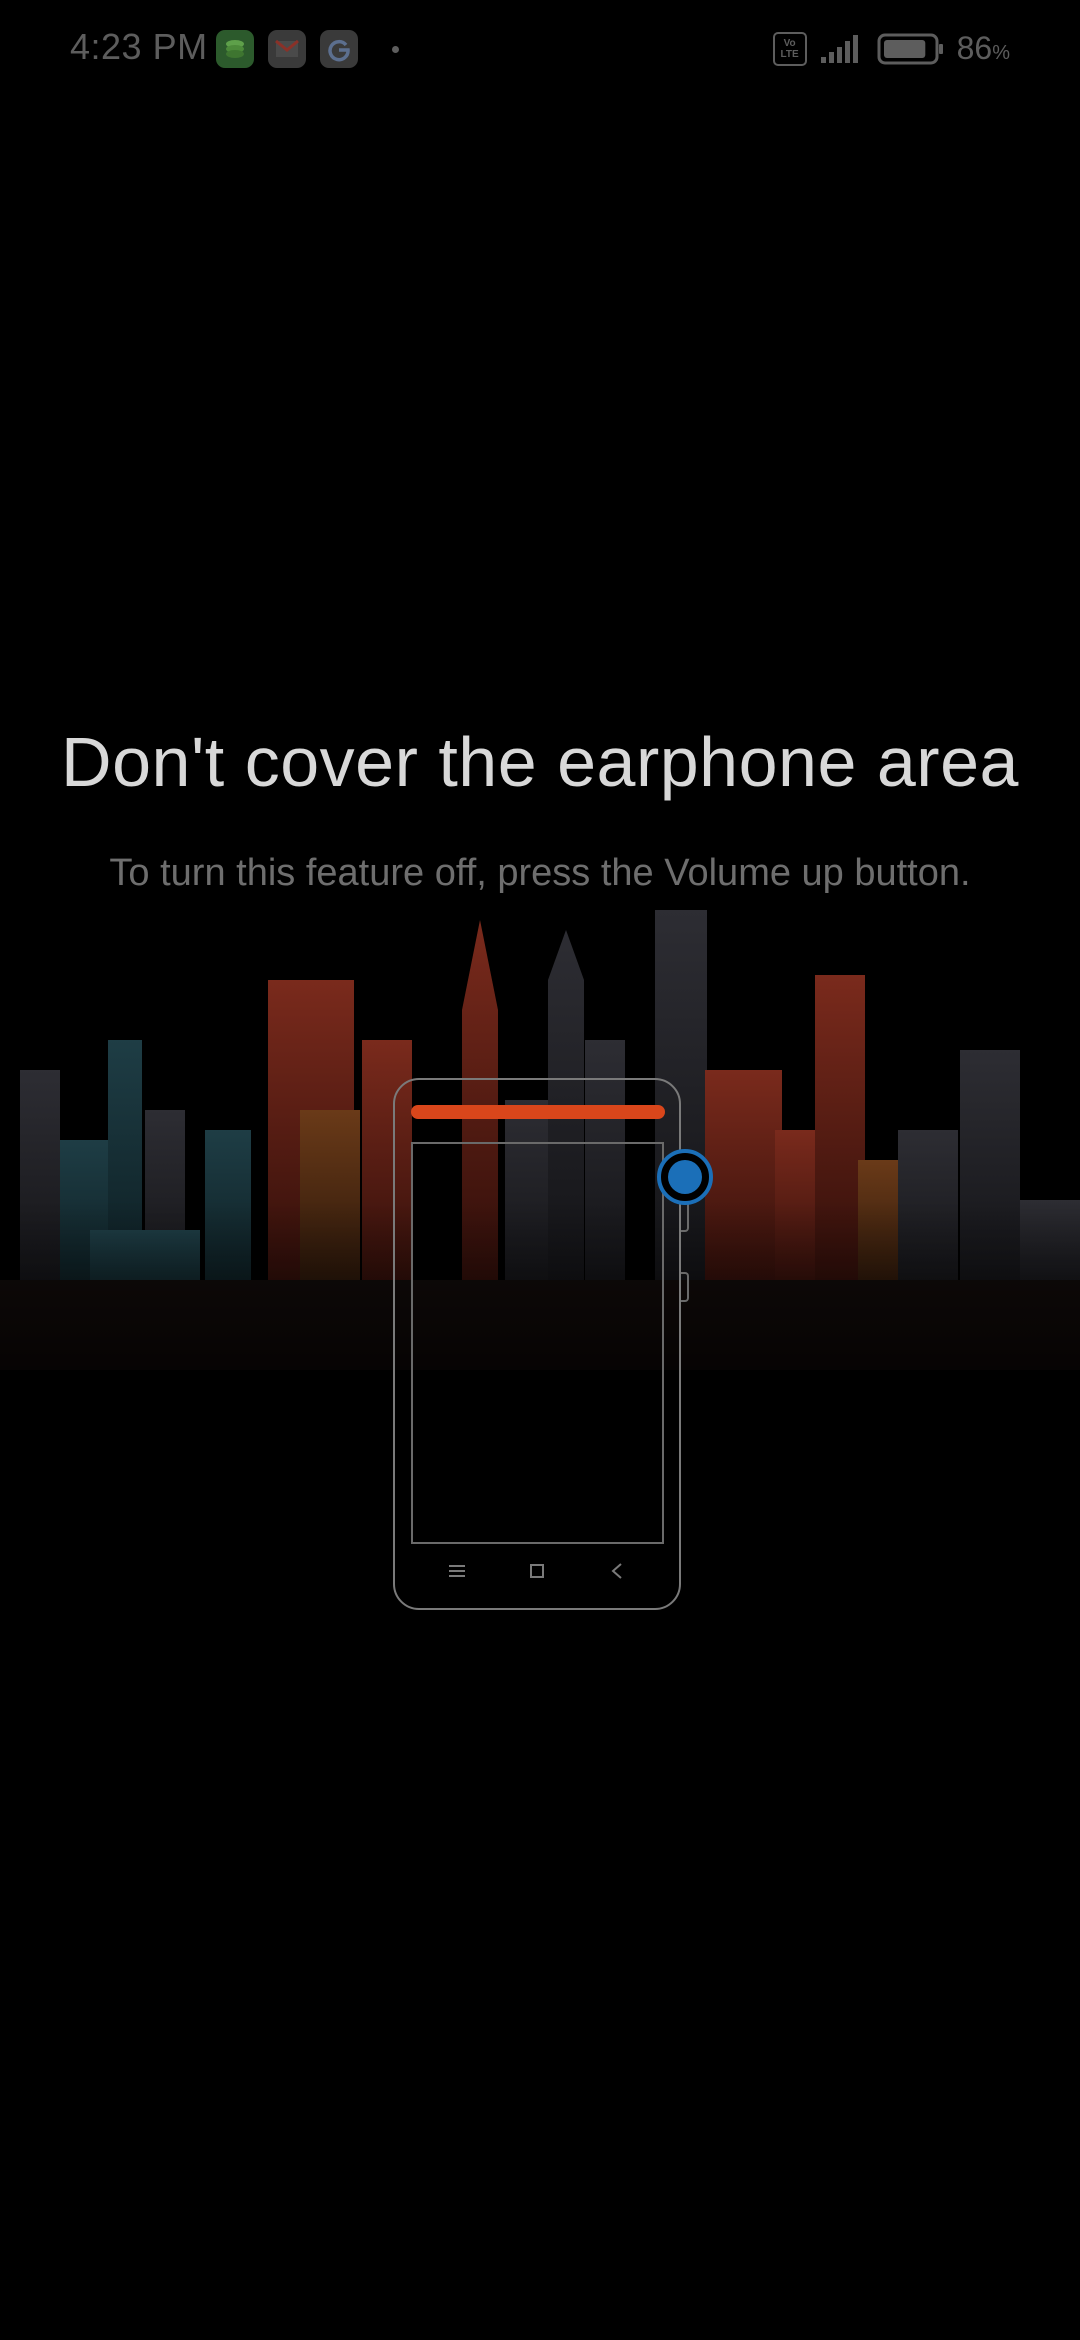  What do you see at coordinates (307, 49) in the screenshot?
I see `notification-icons` at bounding box center [307, 49].